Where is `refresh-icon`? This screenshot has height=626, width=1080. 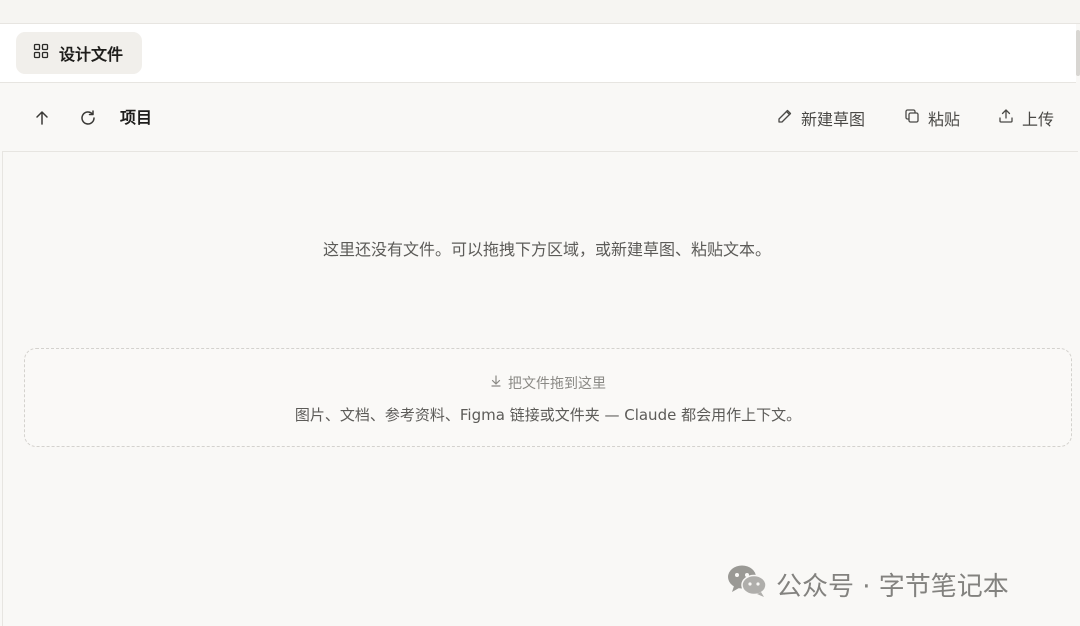 refresh-icon is located at coordinates (88, 118).